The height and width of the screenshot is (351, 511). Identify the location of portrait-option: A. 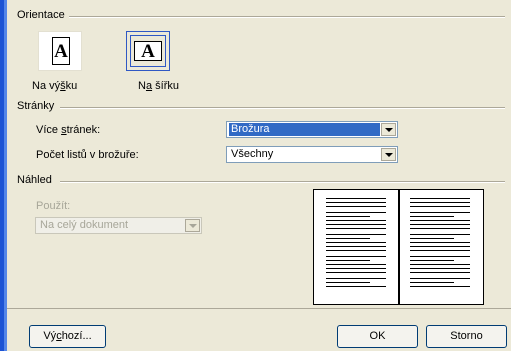
(60, 51).